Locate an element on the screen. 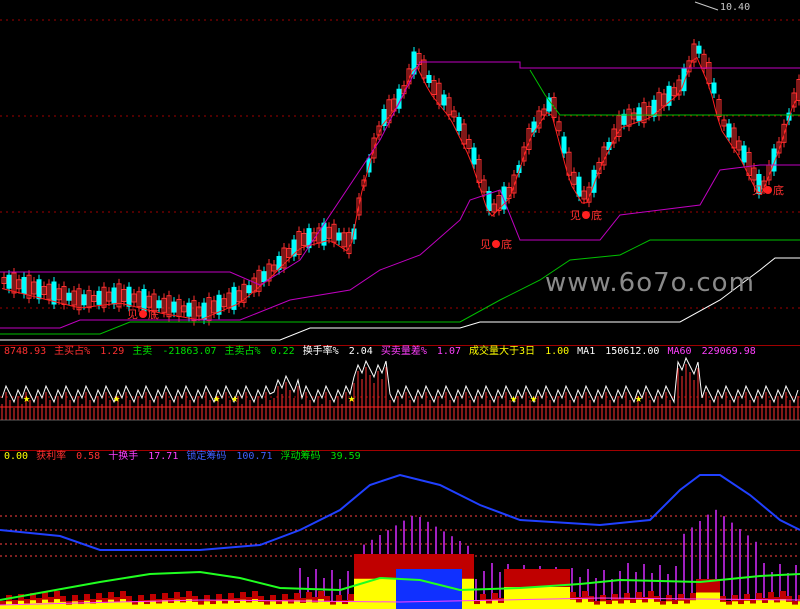  bottom-mark-2: 见底 is located at coordinates (496, 244).